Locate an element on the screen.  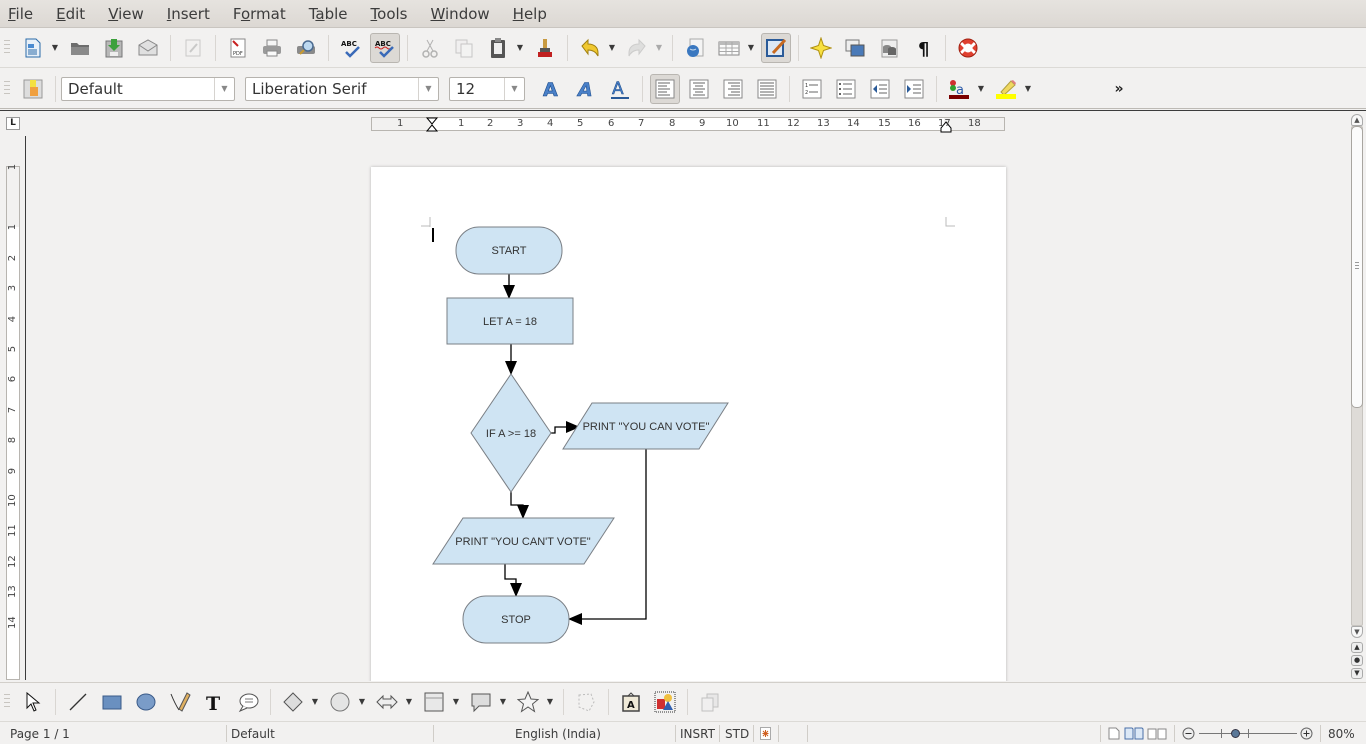
scroll-down-icon: ▼ is located at coordinates (1357, 632).